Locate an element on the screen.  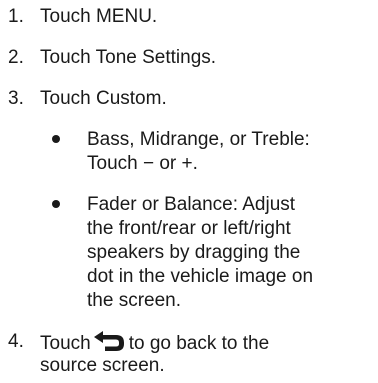
step-number: 1. is located at coordinates (16, 16).